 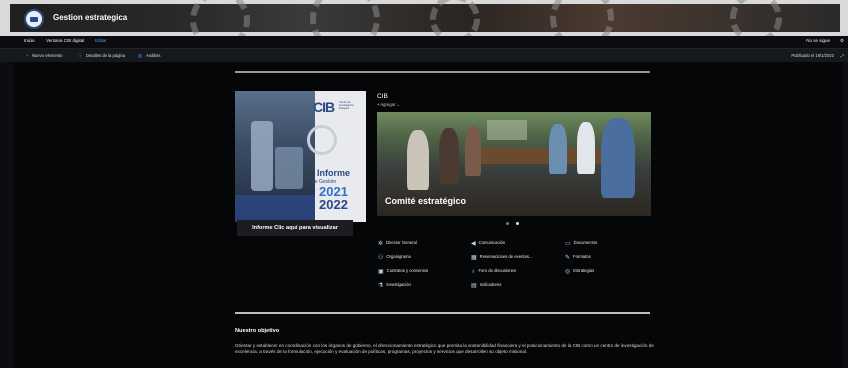 I want to click on person-network-icon: ✲, so click(x=381, y=244).